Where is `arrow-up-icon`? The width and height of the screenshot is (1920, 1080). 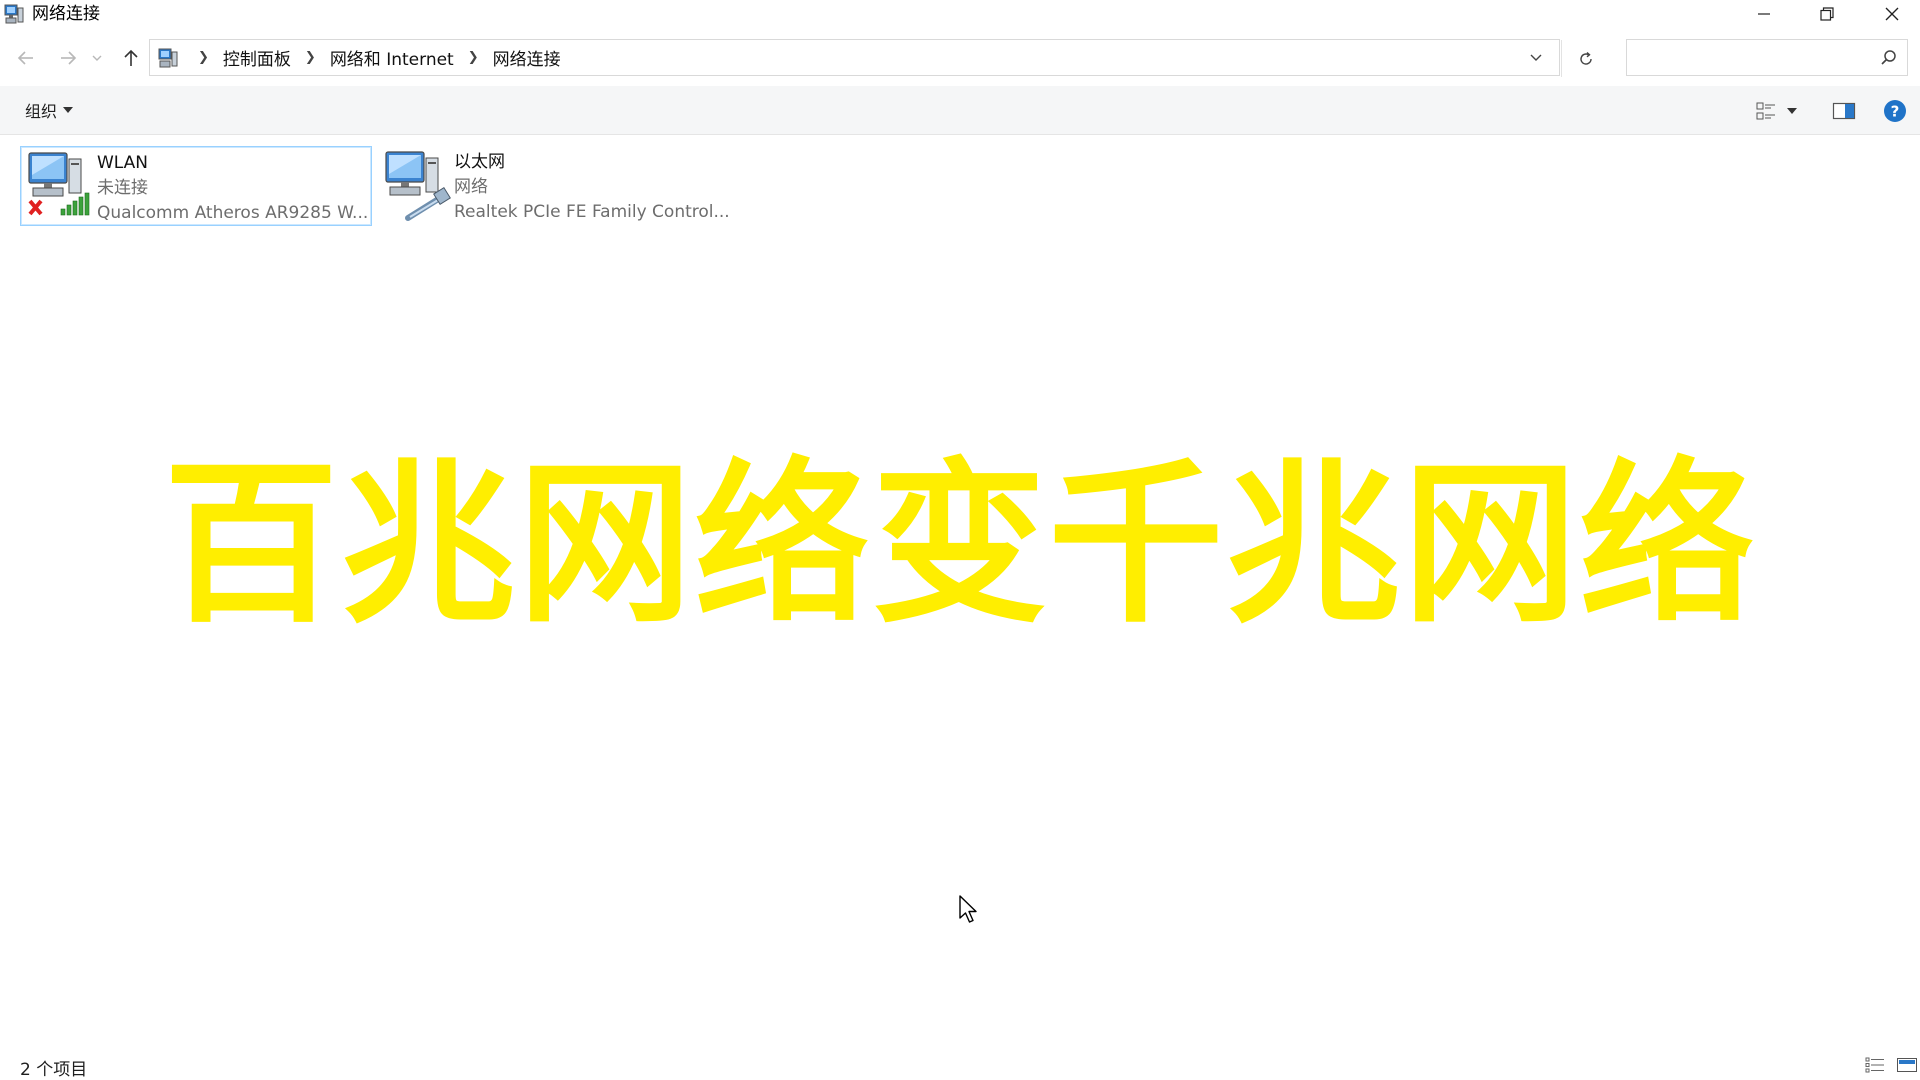 arrow-up-icon is located at coordinates (131, 57).